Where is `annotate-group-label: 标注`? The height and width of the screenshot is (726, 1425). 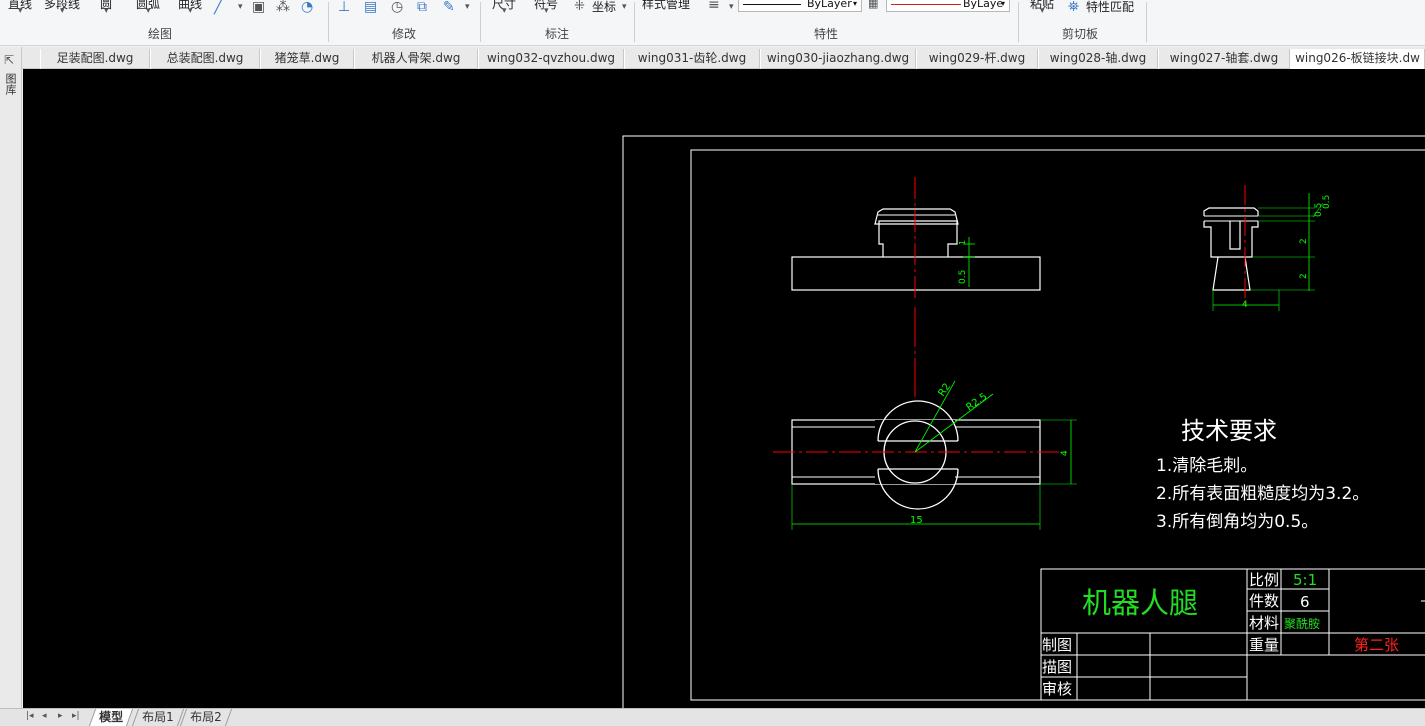
annotate-group-label: 标注 is located at coordinates (557, 34).